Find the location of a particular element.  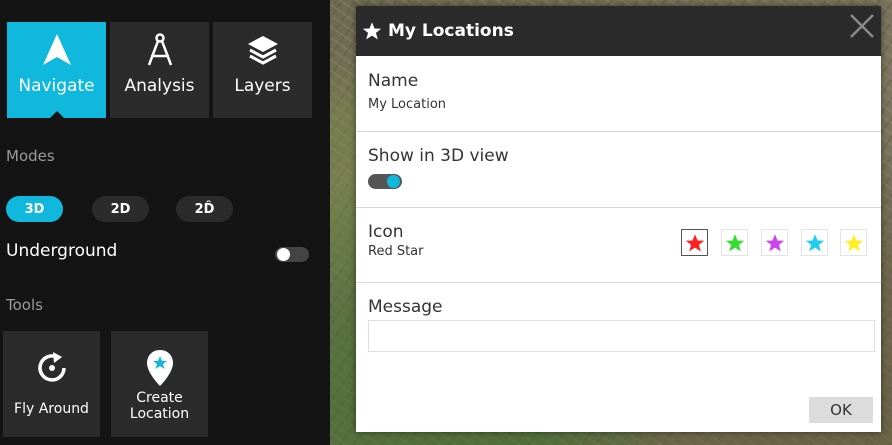

location-pin-icon is located at coordinates (160, 368).